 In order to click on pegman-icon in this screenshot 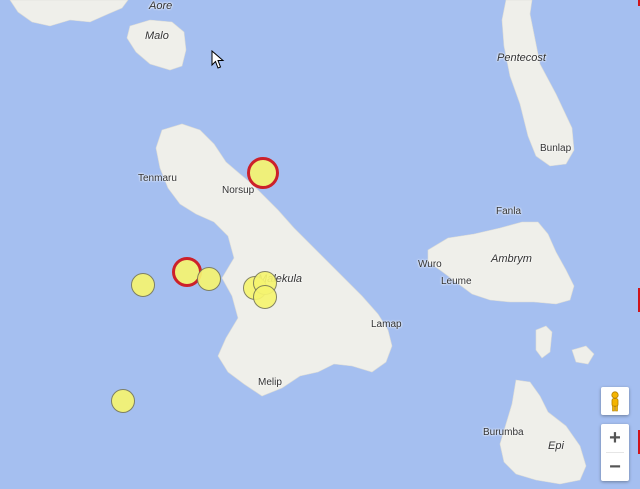, I will do `click(615, 401)`.